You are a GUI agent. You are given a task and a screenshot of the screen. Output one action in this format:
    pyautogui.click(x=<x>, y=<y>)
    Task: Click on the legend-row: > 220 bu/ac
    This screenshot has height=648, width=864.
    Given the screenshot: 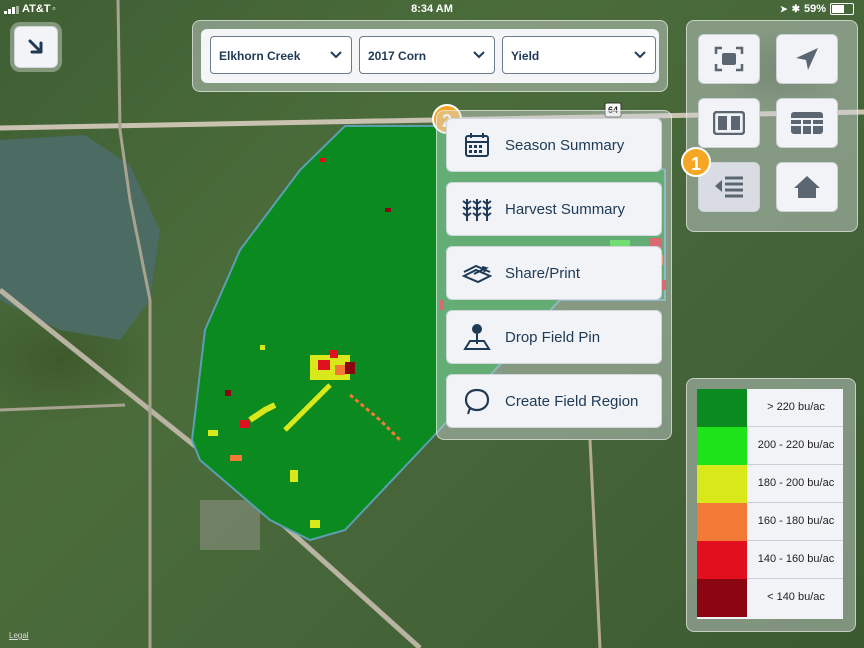 What is the action you would take?
    pyautogui.click(x=770, y=408)
    